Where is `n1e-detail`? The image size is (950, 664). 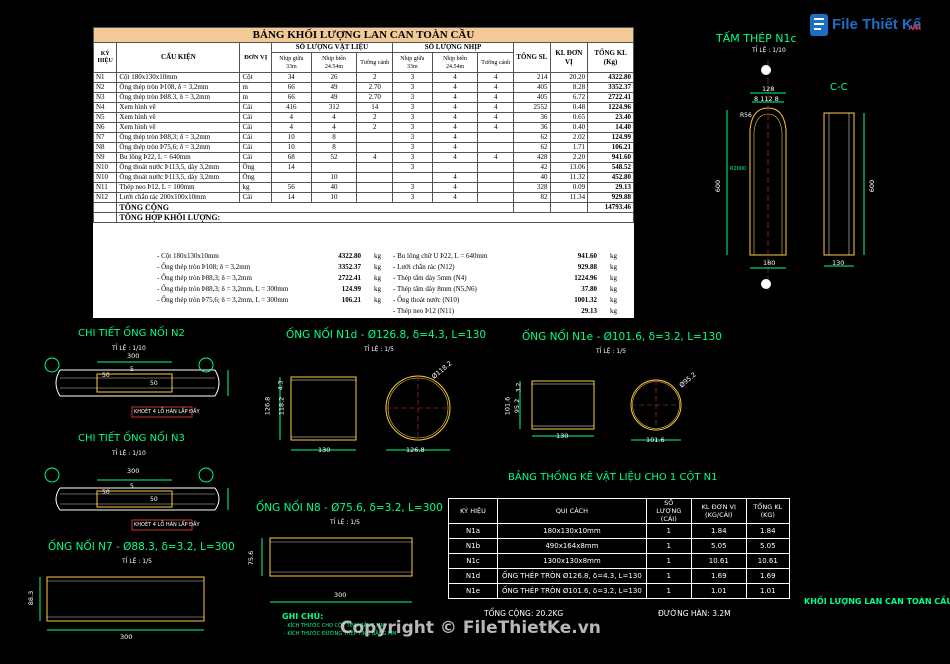
n1e-detail is located at coordinates (600, 410).